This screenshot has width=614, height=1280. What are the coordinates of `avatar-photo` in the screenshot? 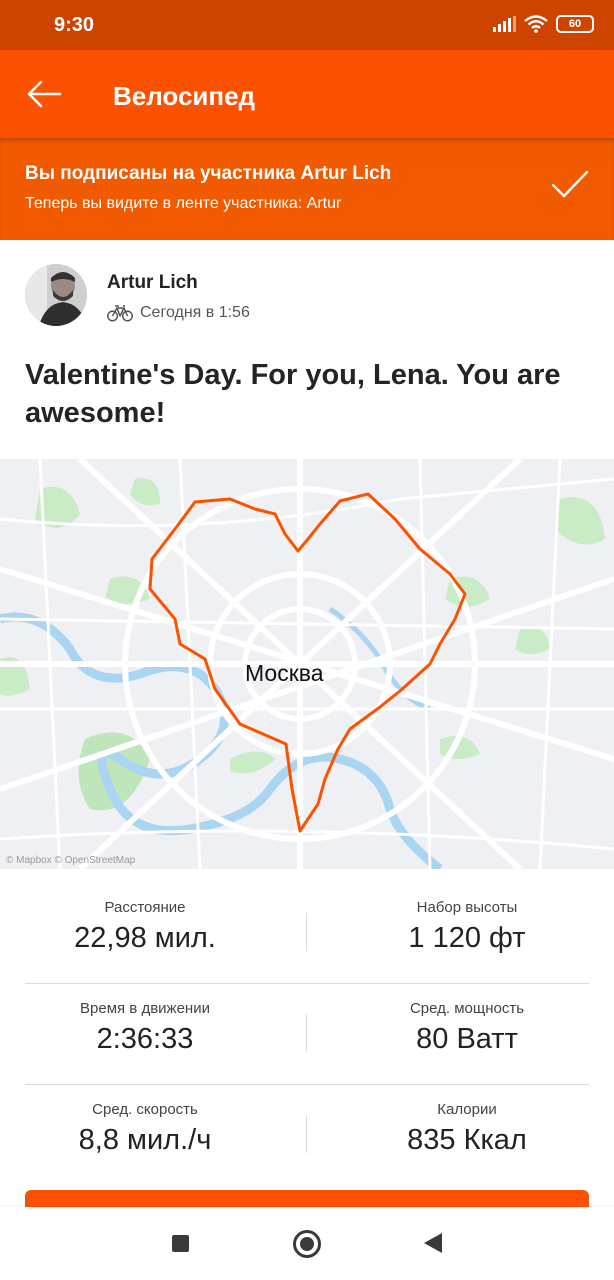 It's located at (56, 295).